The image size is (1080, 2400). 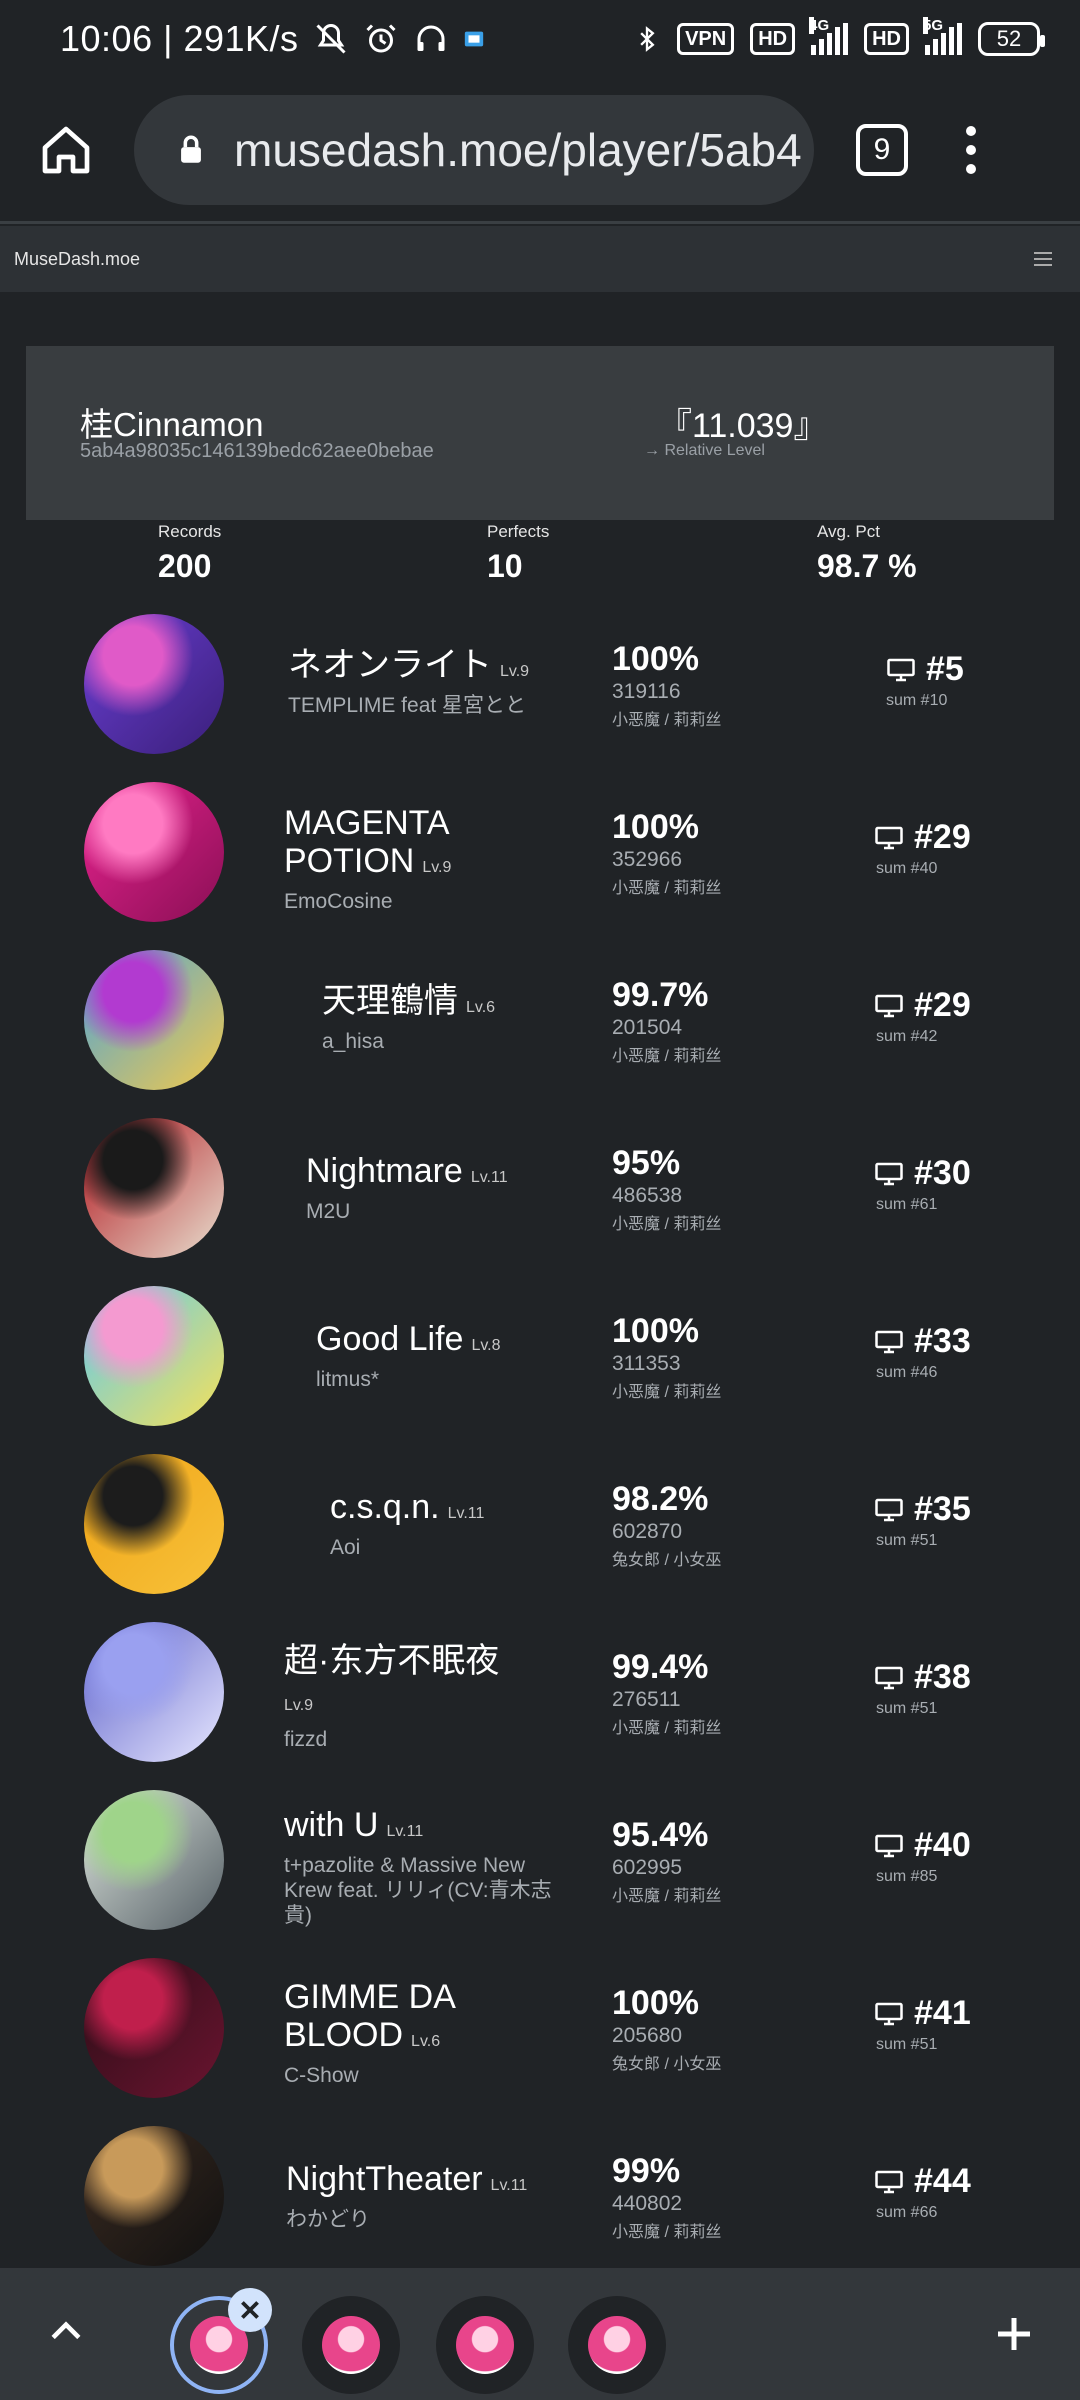 What do you see at coordinates (66, 2334) in the screenshot?
I see `expand-tabs-button` at bounding box center [66, 2334].